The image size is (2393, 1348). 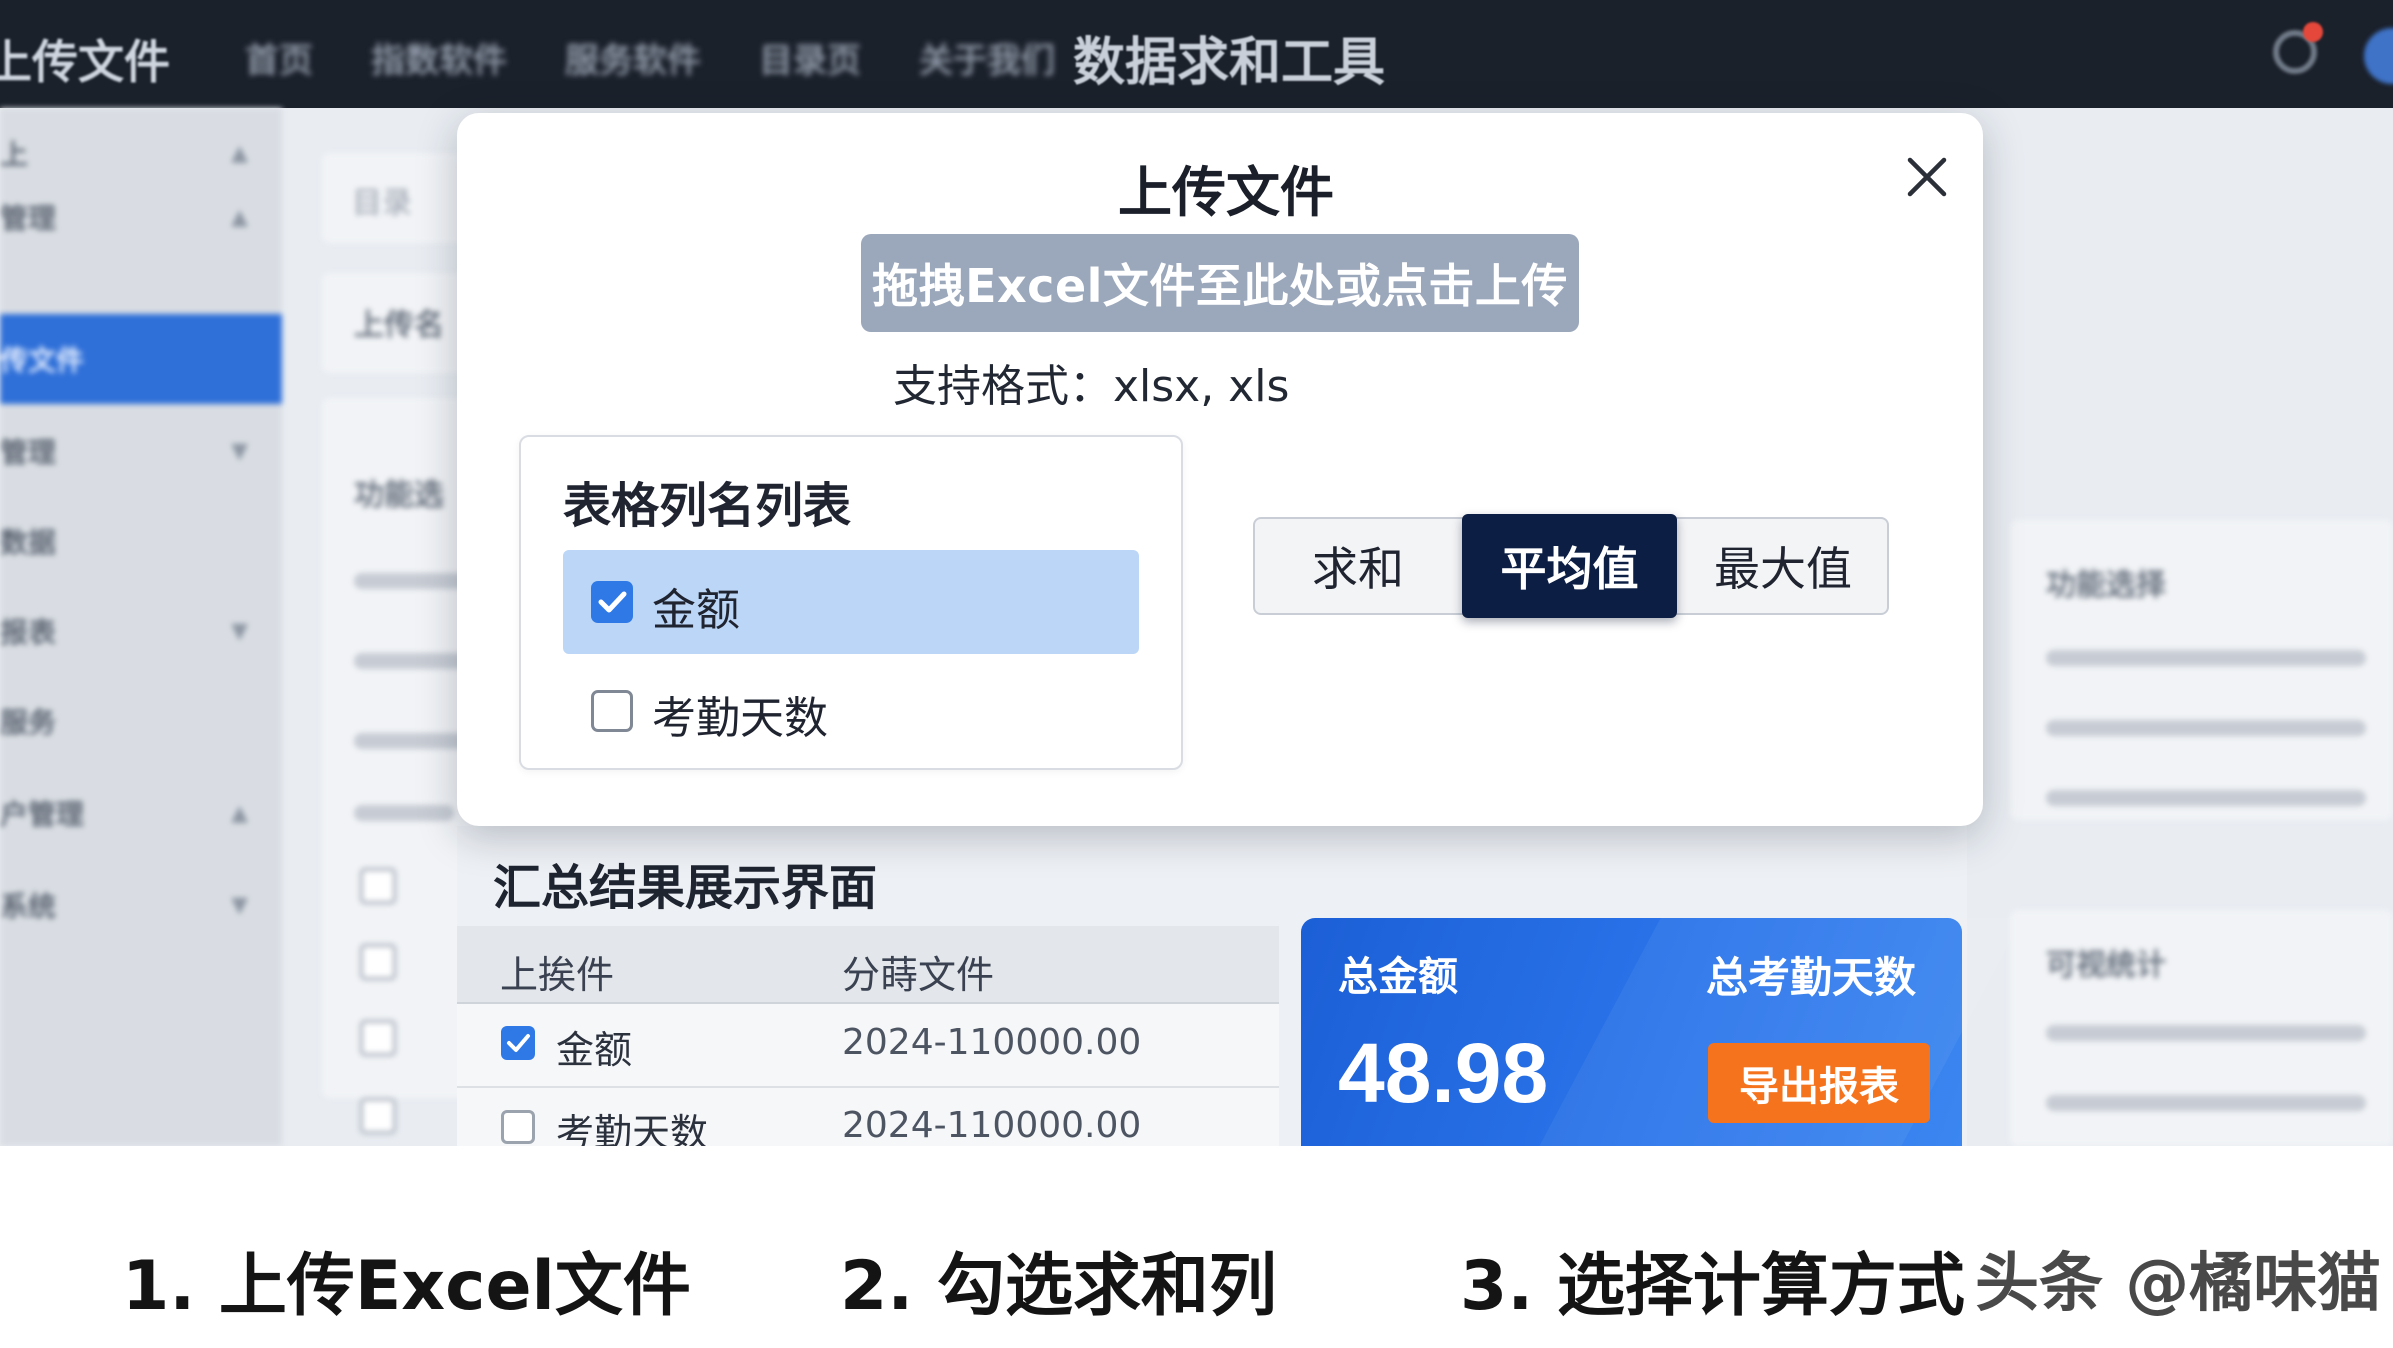 I want to click on sidebar-item: 户管理 ▲, so click(x=141, y=813).